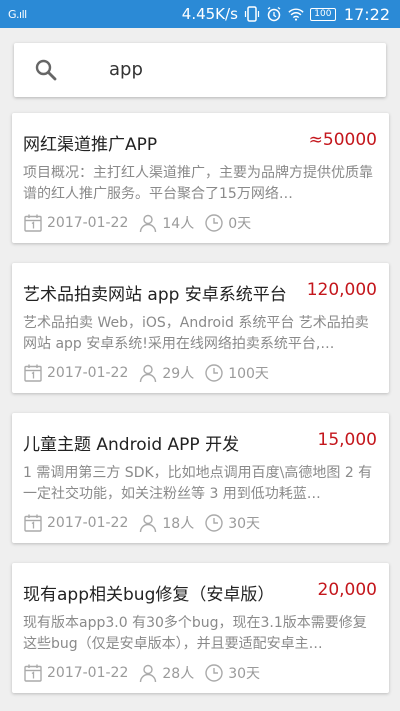  What do you see at coordinates (248, 374) in the screenshot?
I see `project-days: 100天` at bounding box center [248, 374].